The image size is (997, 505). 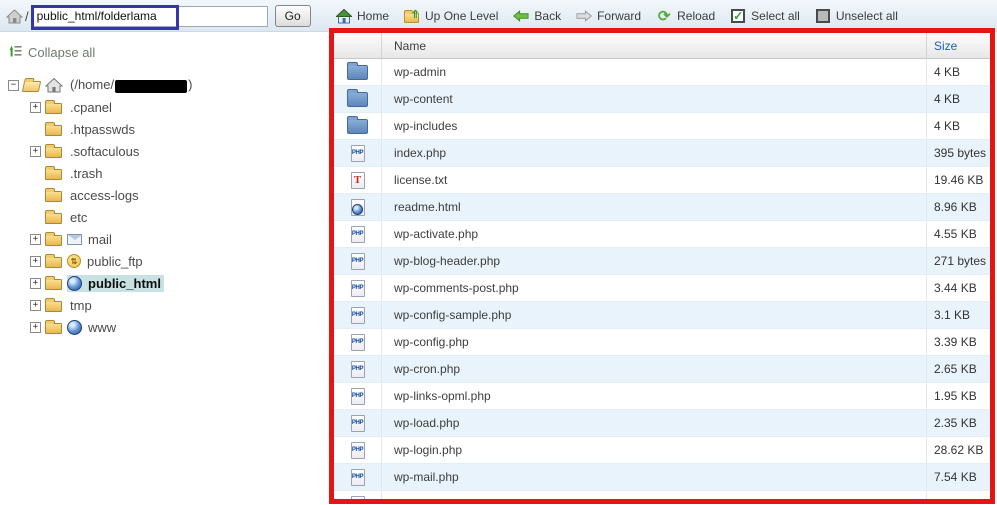 I want to click on up-one-level-icon: ⇑, so click(x=412, y=16).